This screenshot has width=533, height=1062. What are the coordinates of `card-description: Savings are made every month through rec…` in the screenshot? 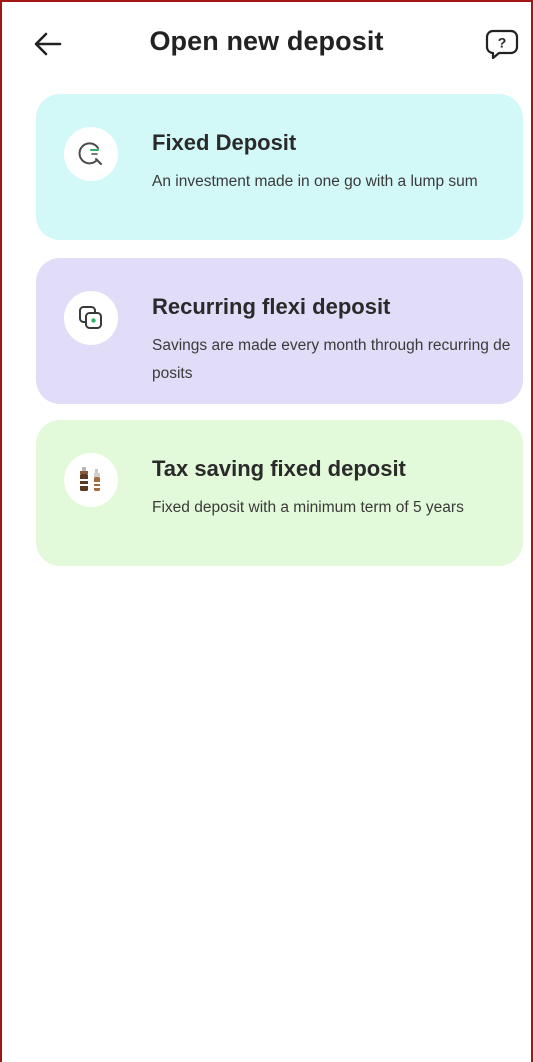 It's located at (331, 359).